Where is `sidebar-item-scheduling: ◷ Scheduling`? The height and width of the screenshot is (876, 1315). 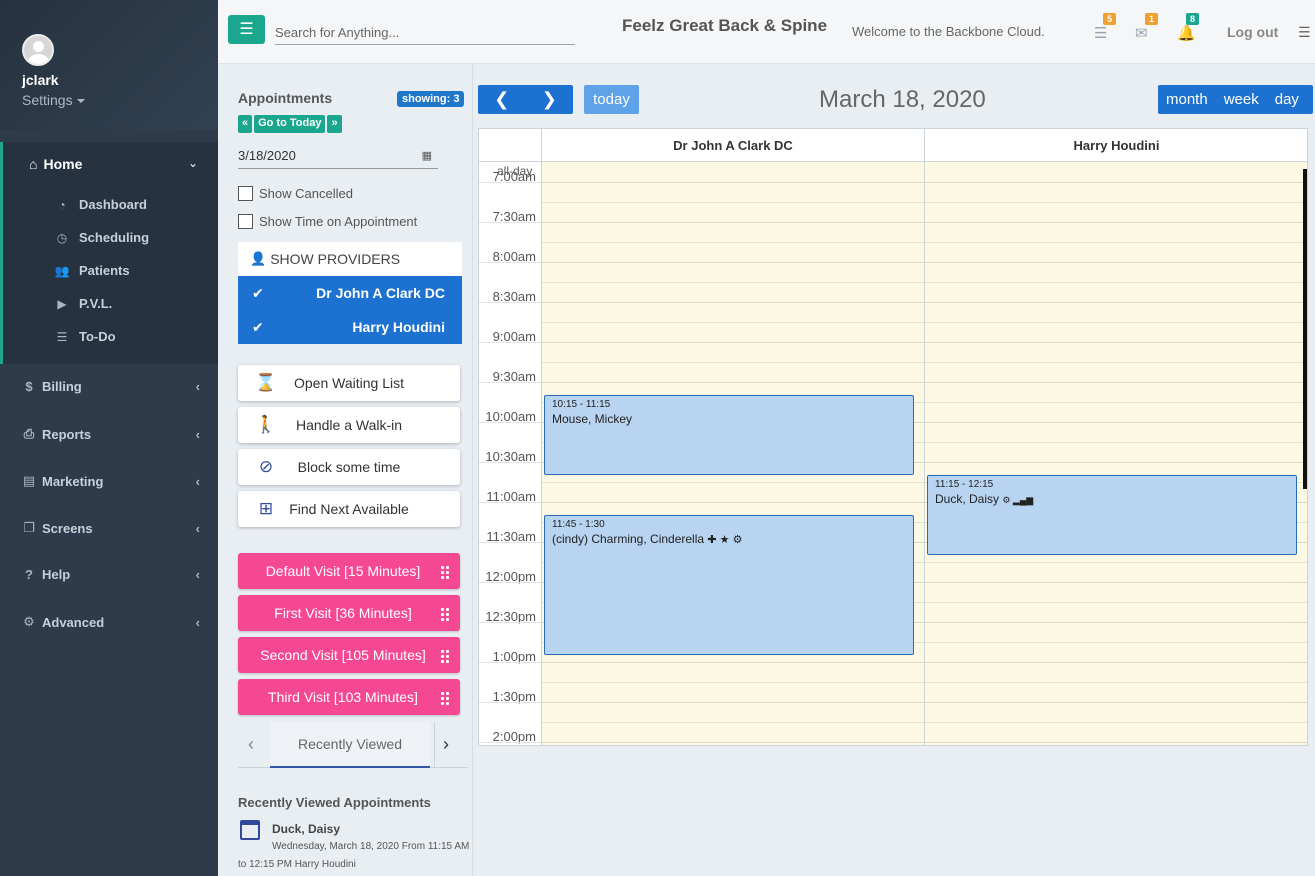
sidebar-item-scheduling: ◷ Scheduling is located at coordinates (101, 237).